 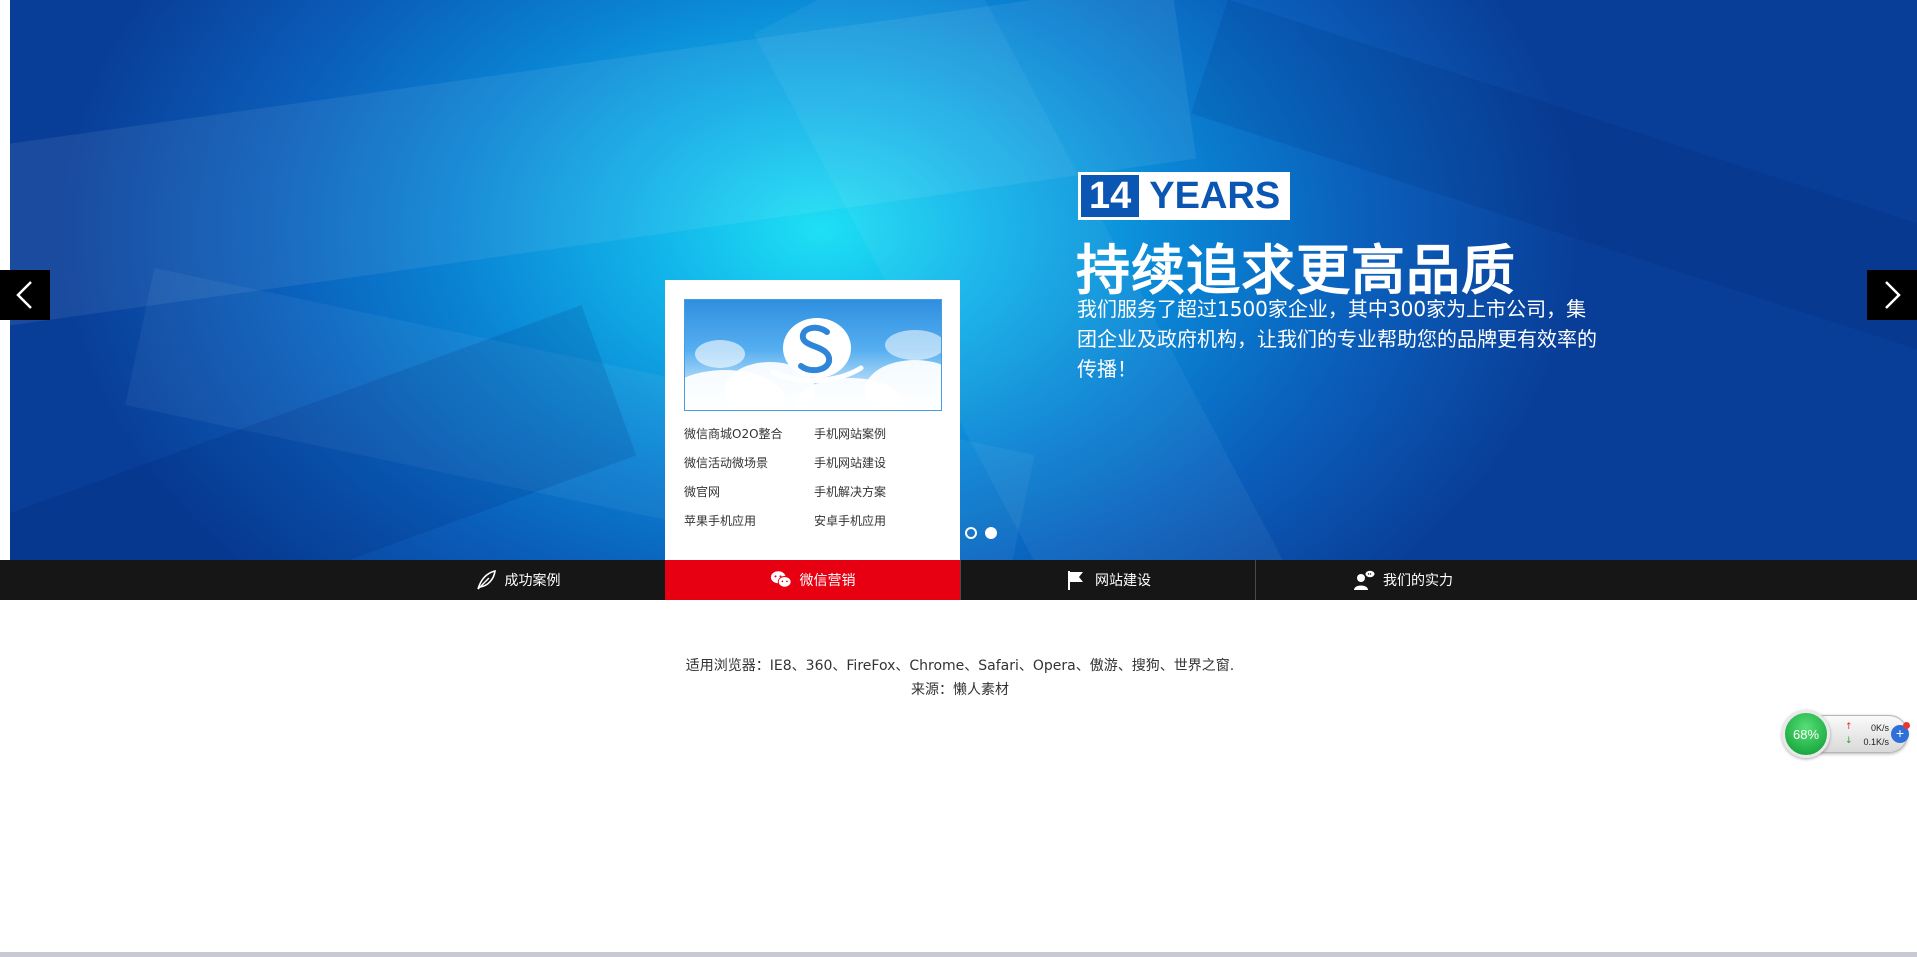 I want to click on source-text: 来源：懒人素材, so click(x=960, y=690).